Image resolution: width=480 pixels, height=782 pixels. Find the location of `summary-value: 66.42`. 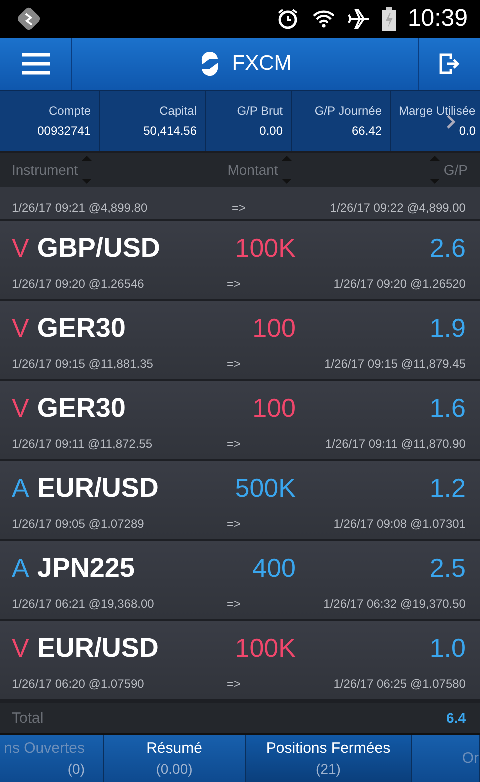

summary-value: 66.42 is located at coordinates (367, 131).